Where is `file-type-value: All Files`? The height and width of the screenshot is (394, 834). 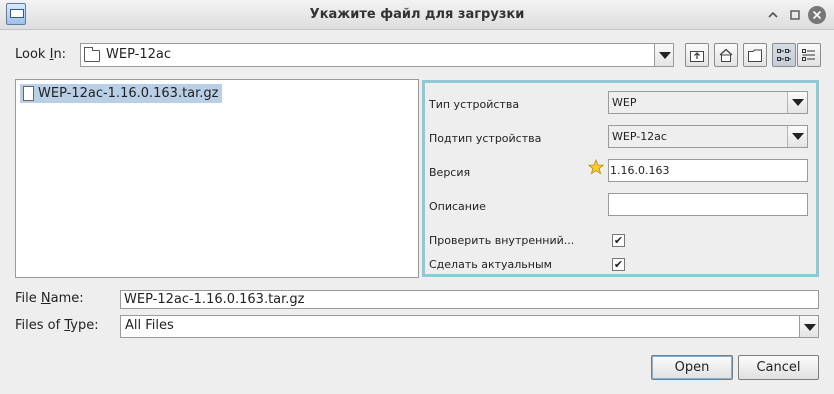 file-type-value: All Files is located at coordinates (149, 325).